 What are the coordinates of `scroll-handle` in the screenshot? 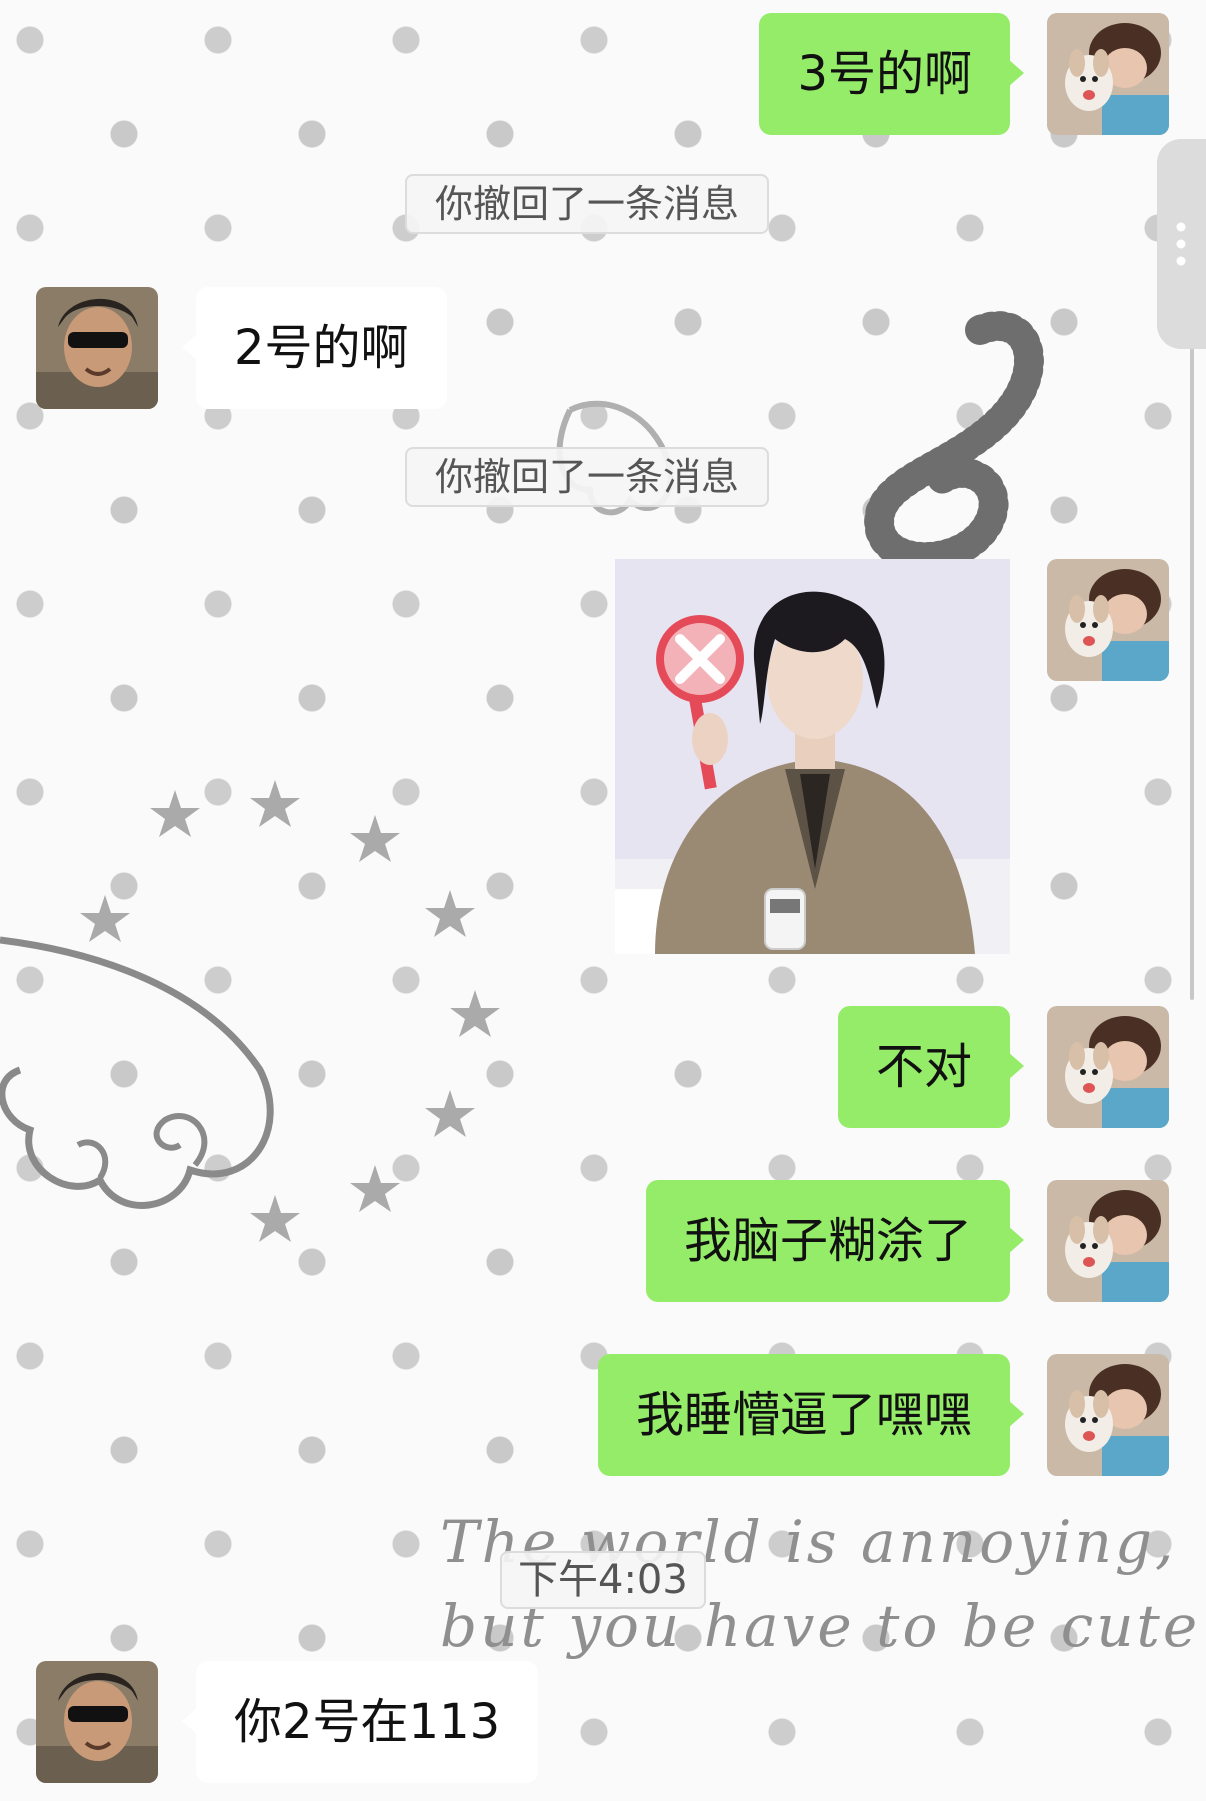 It's located at (1181, 244).